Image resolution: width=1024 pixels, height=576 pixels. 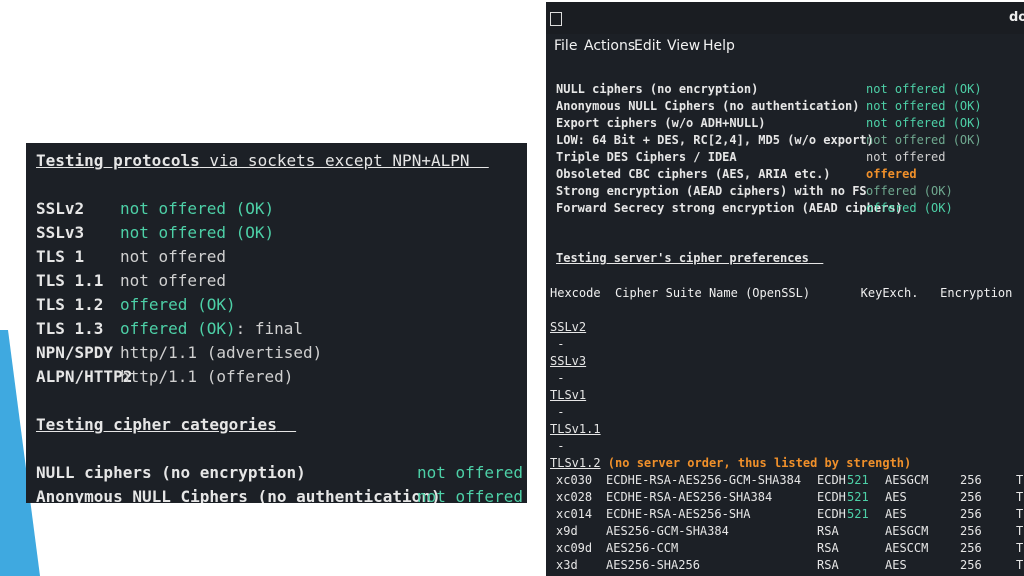 What do you see at coordinates (790, 548) in the screenshot?
I see `cipher-row: xc09d AES256-CCM RSA AESCCM 256 T` at bounding box center [790, 548].